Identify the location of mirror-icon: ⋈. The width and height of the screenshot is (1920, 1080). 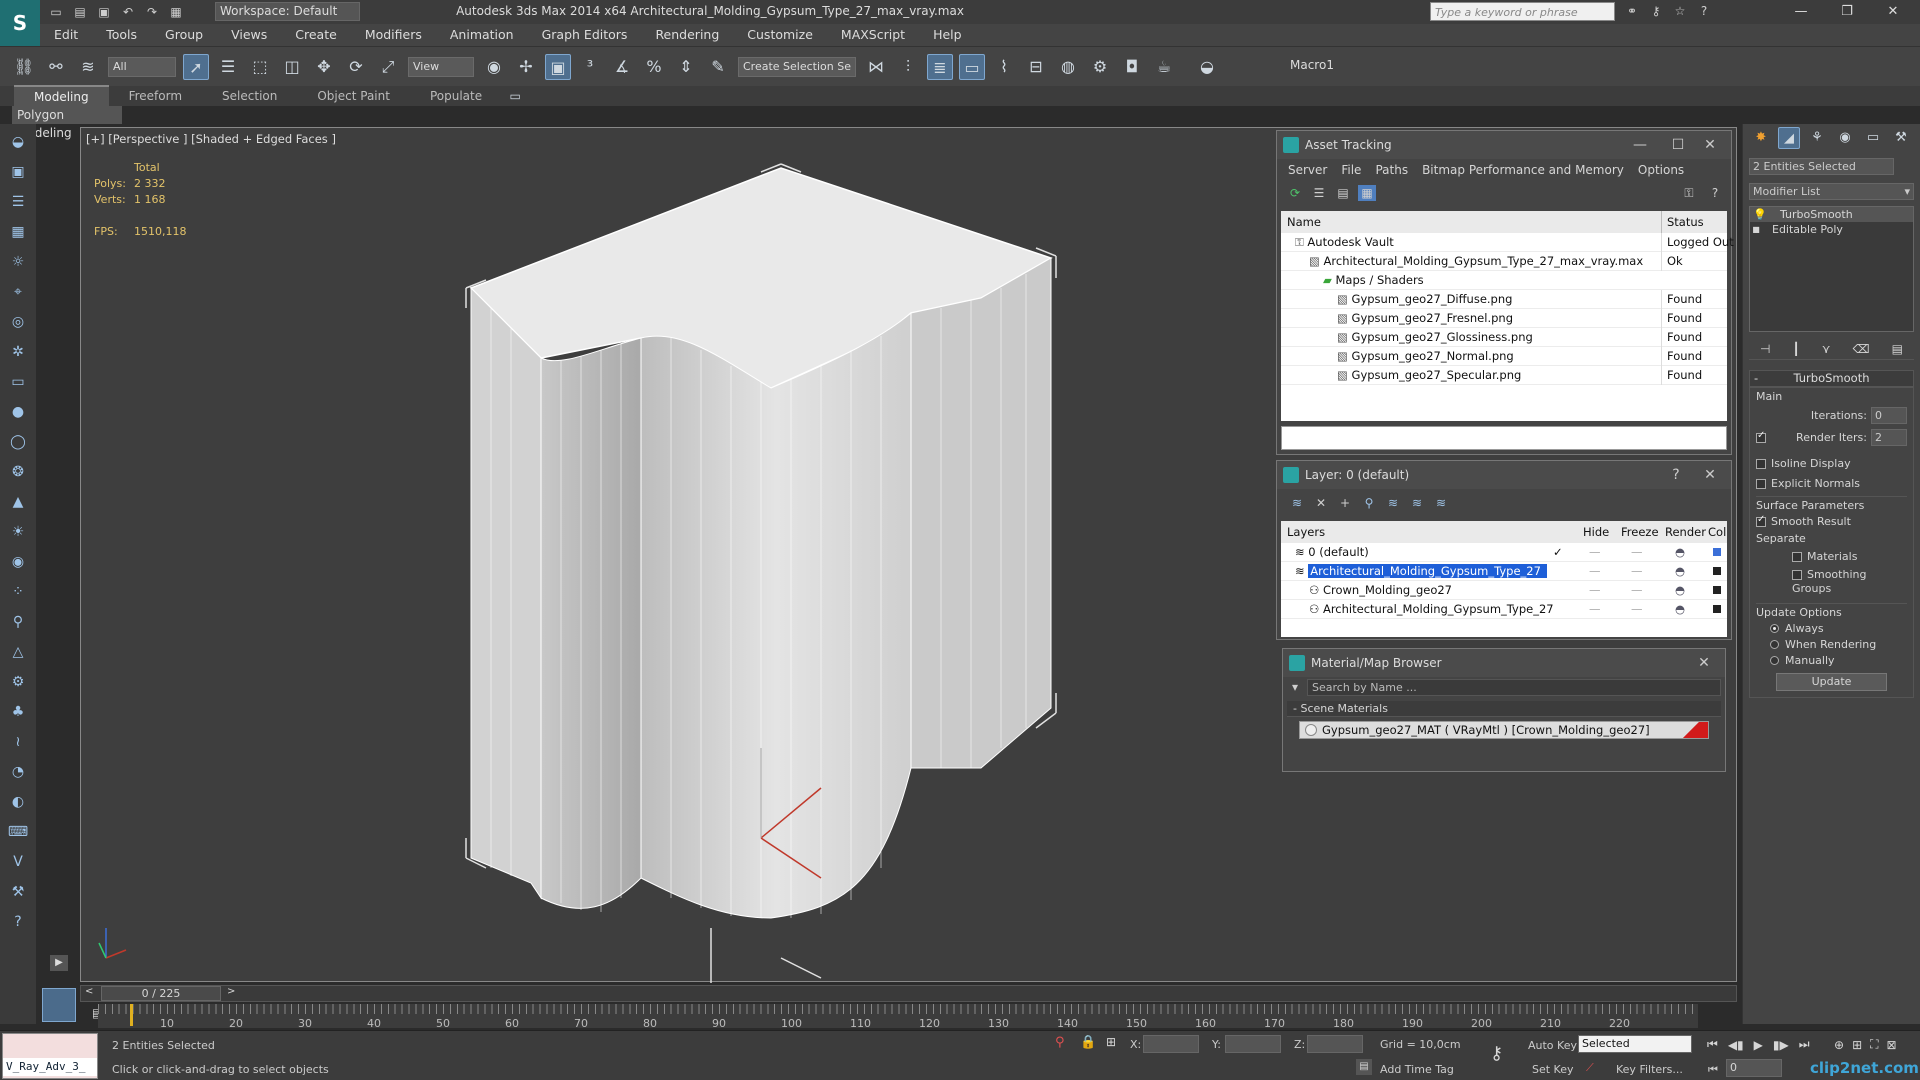
(876, 67).